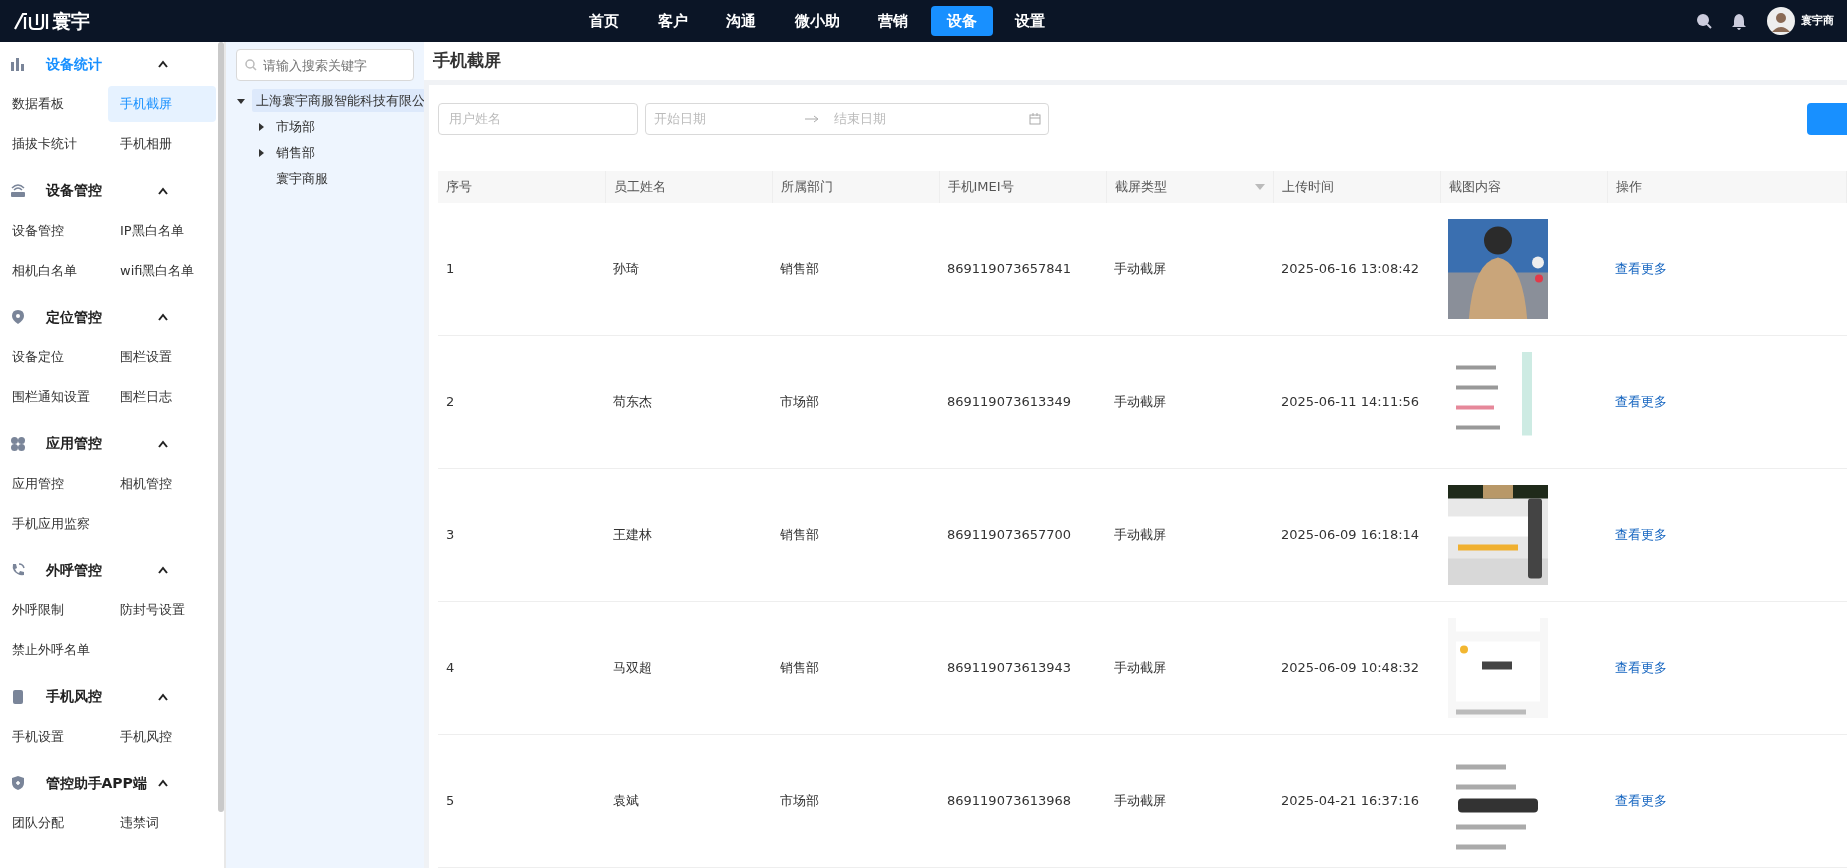 This screenshot has height=868, width=1847. I want to click on sidebar-item: 禁止外呼名单, so click(54, 650).